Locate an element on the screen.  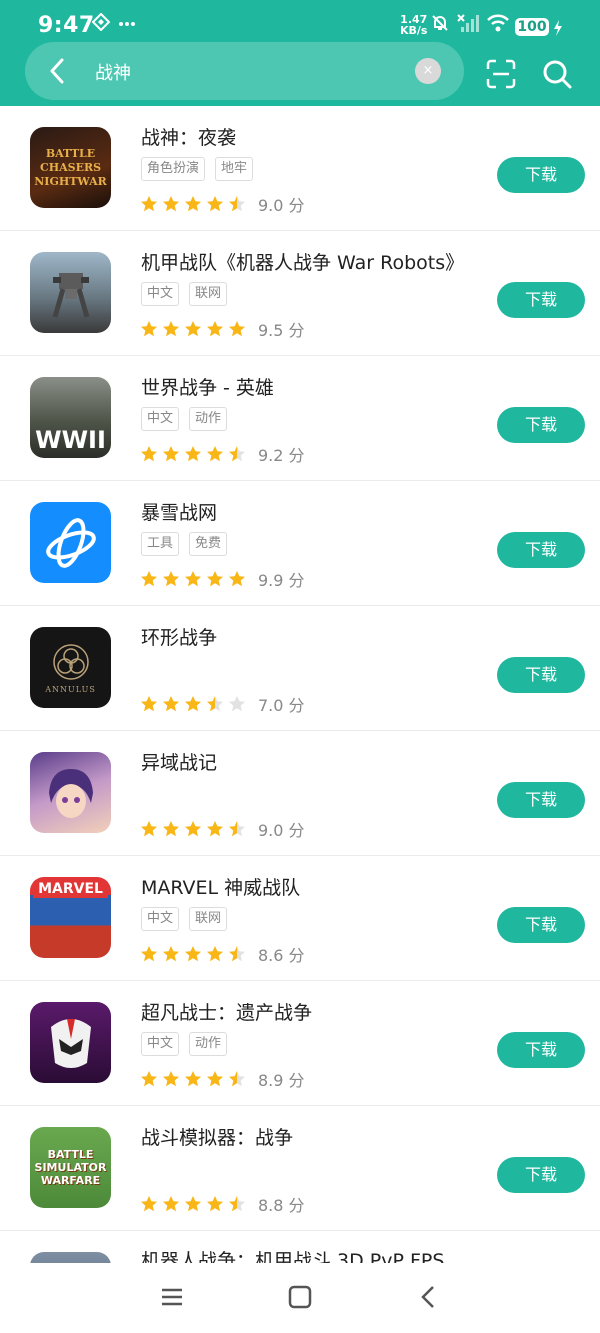
home-icon is located at coordinates (300, 1299).